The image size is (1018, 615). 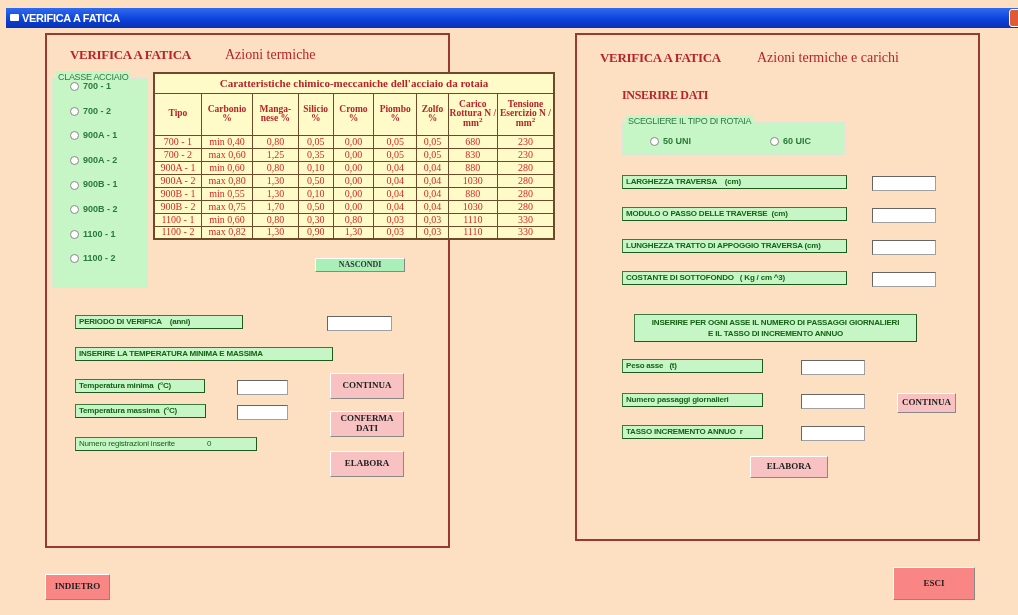 I want to click on option-label: 900A - 2, so click(x=100, y=160).